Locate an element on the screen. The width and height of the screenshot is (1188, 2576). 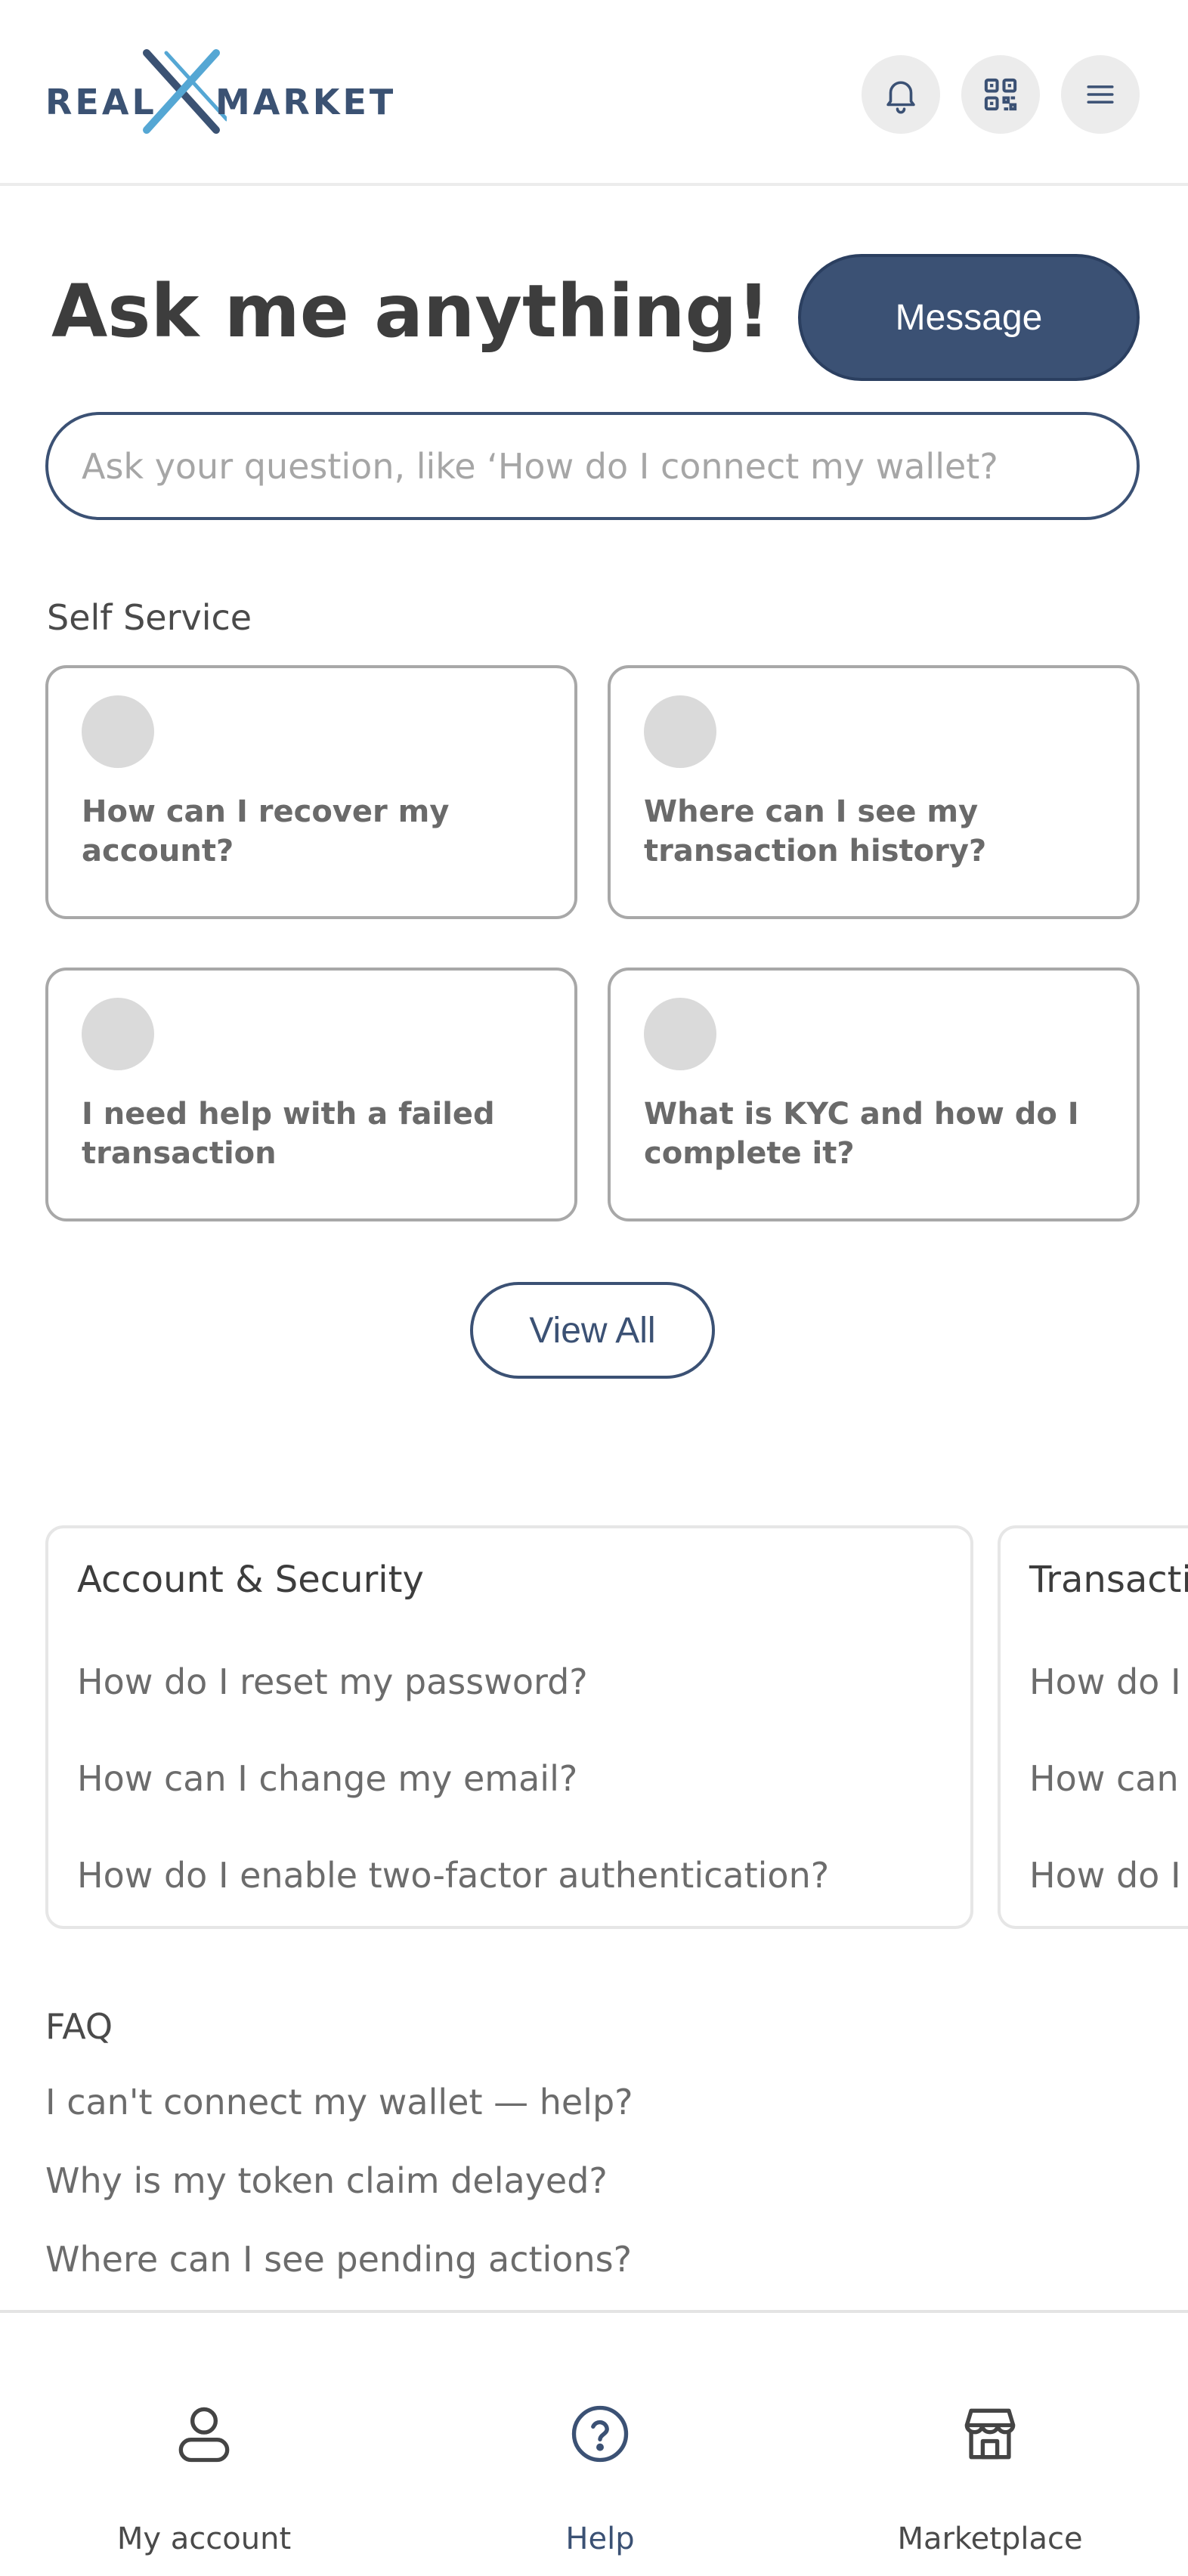
self-service-card-failed-transaction: I need help with a failed transaction is located at coordinates (311, 1094).